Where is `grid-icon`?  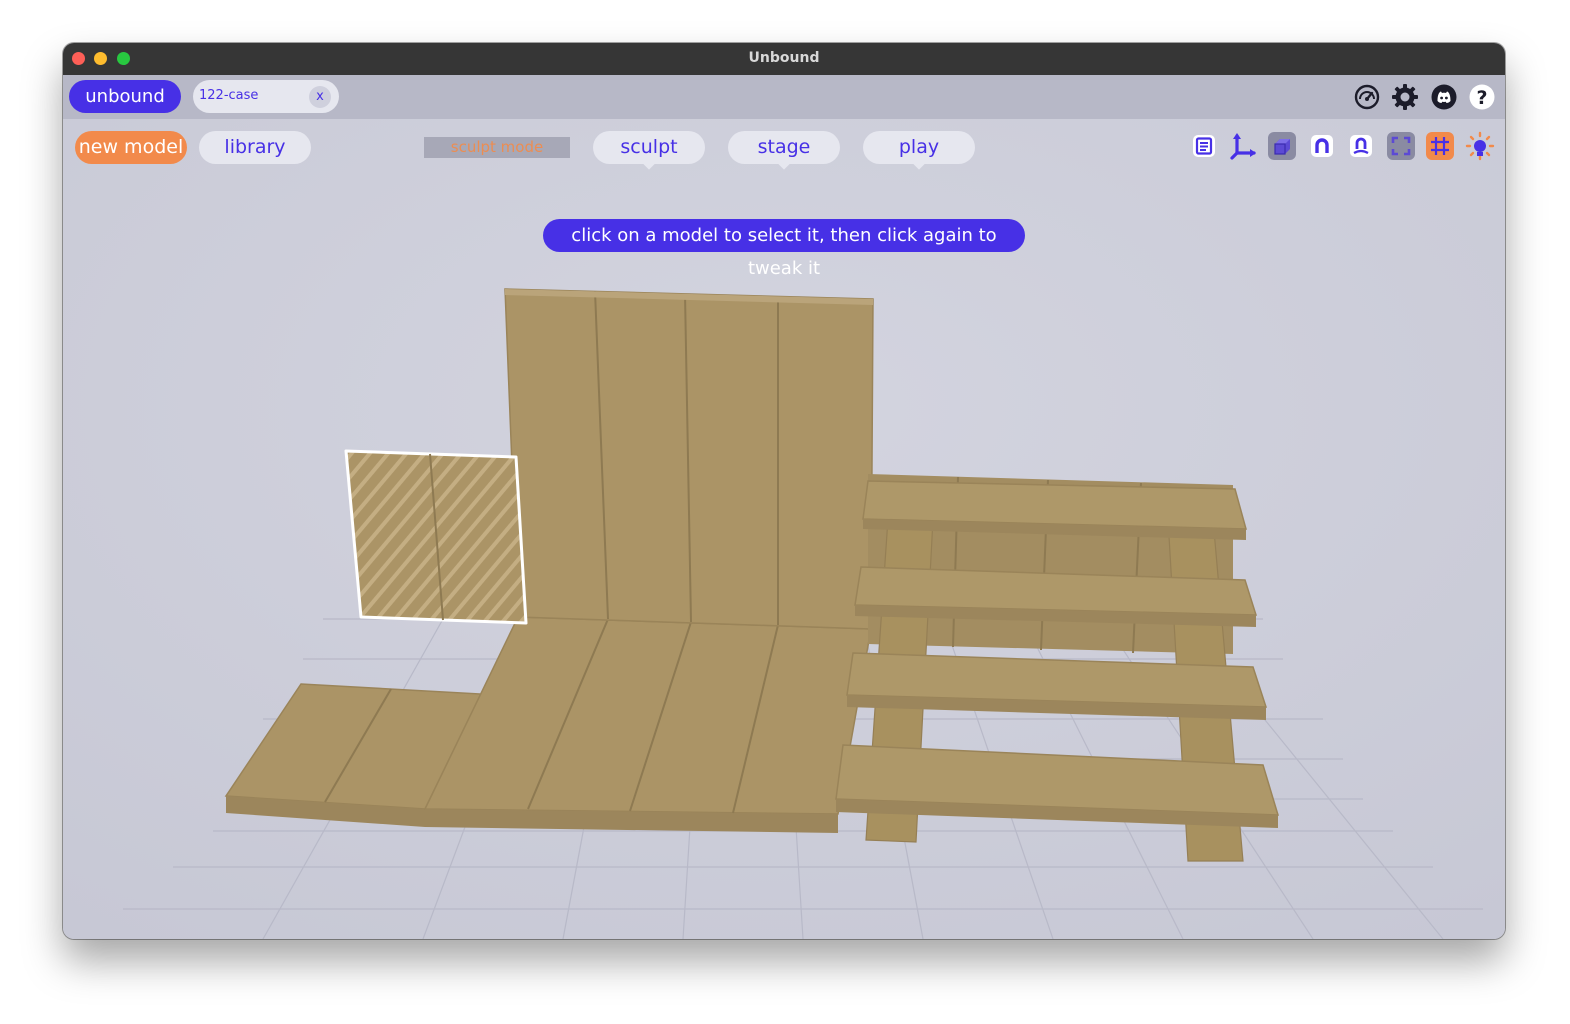 grid-icon is located at coordinates (1440, 146).